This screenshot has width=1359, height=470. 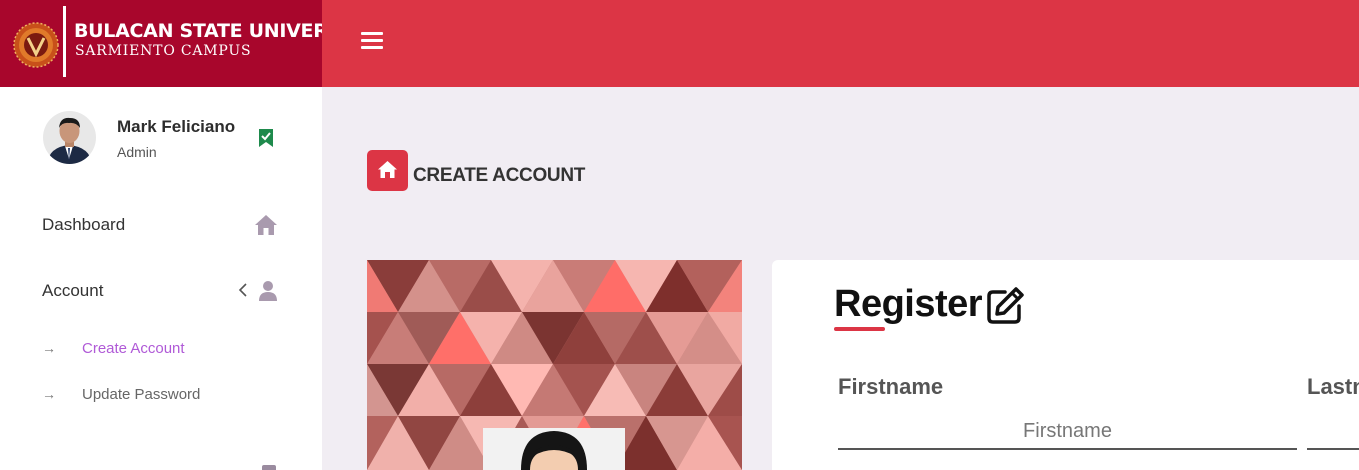 I want to click on chevron-left-icon, so click(x=243, y=290).